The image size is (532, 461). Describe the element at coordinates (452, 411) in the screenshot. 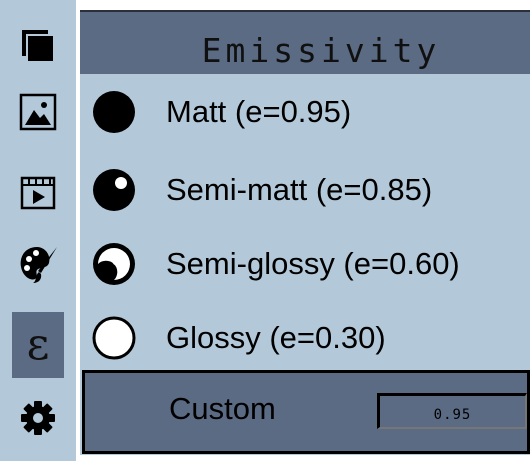

I see `custom-emissivity-input` at that location.